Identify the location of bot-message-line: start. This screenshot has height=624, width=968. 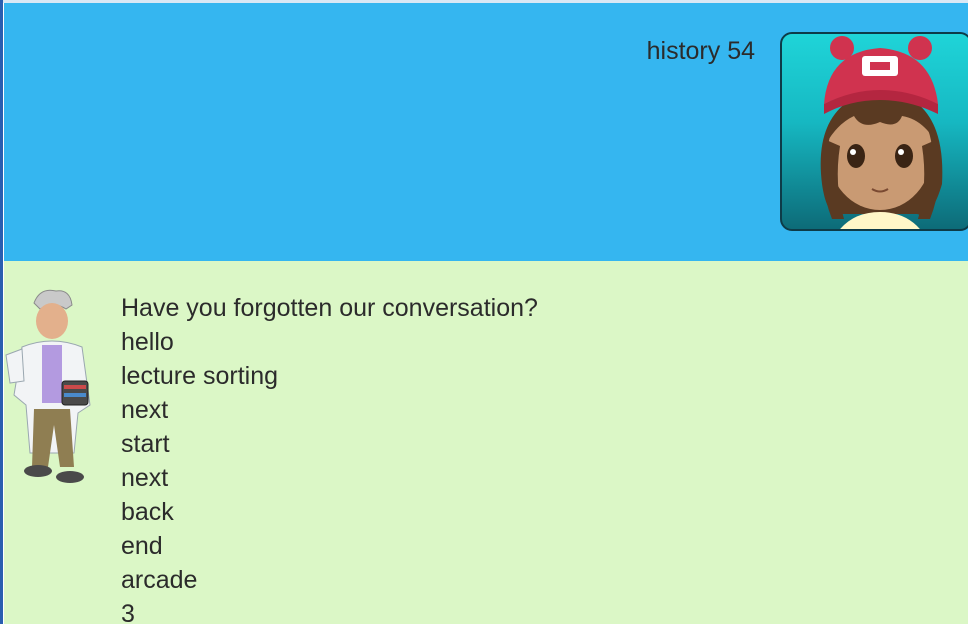
(145, 444).